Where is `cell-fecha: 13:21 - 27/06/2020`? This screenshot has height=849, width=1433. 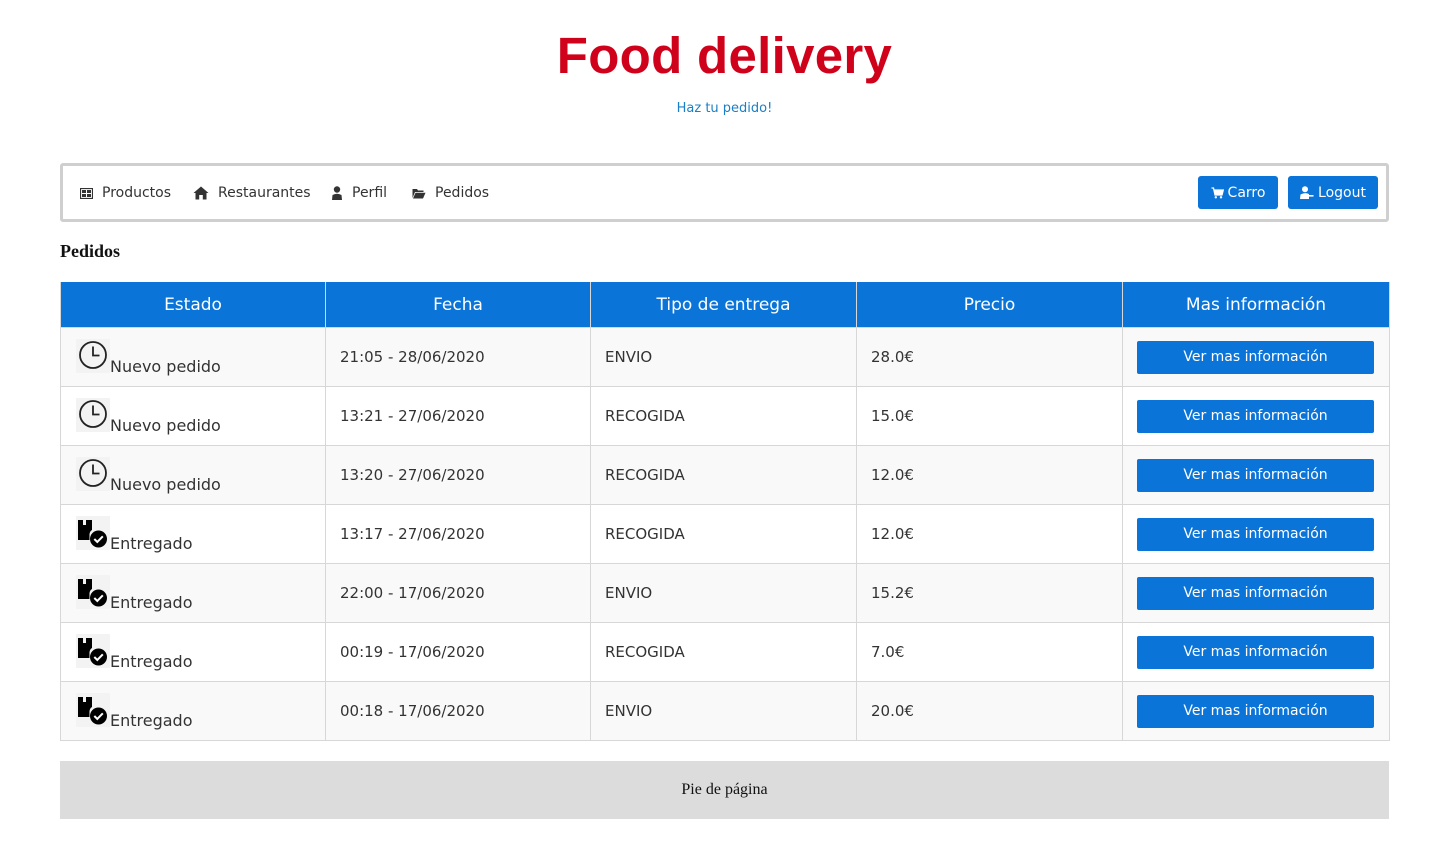
cell-fecha: 13:21 - 27/06/2020 is located at coordinates (458, 416).